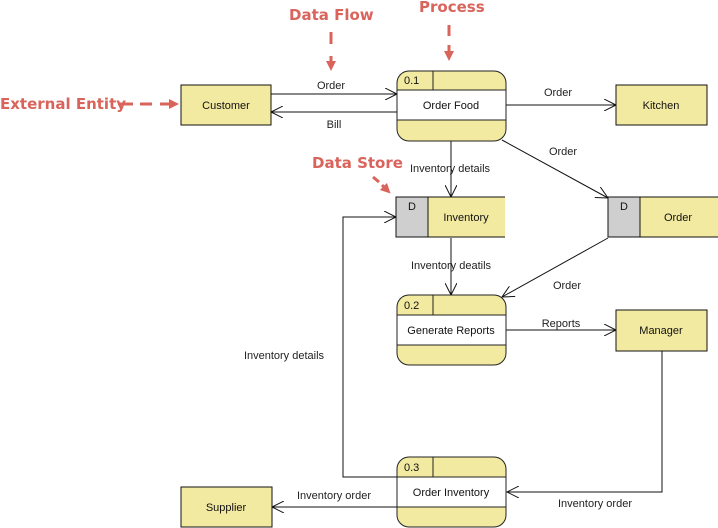  Describe the element at coordinates (595, 504) in the screenshot. I see `flow-label-inventory-order-manager: Inventory order` at that location.